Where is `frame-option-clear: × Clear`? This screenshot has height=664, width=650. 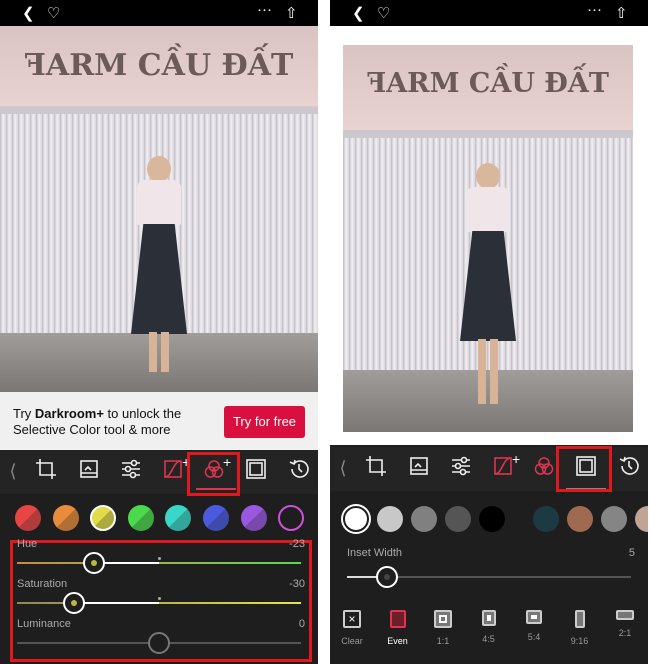
frame-option-clear: × Clear is located at coordinates (352, 628).